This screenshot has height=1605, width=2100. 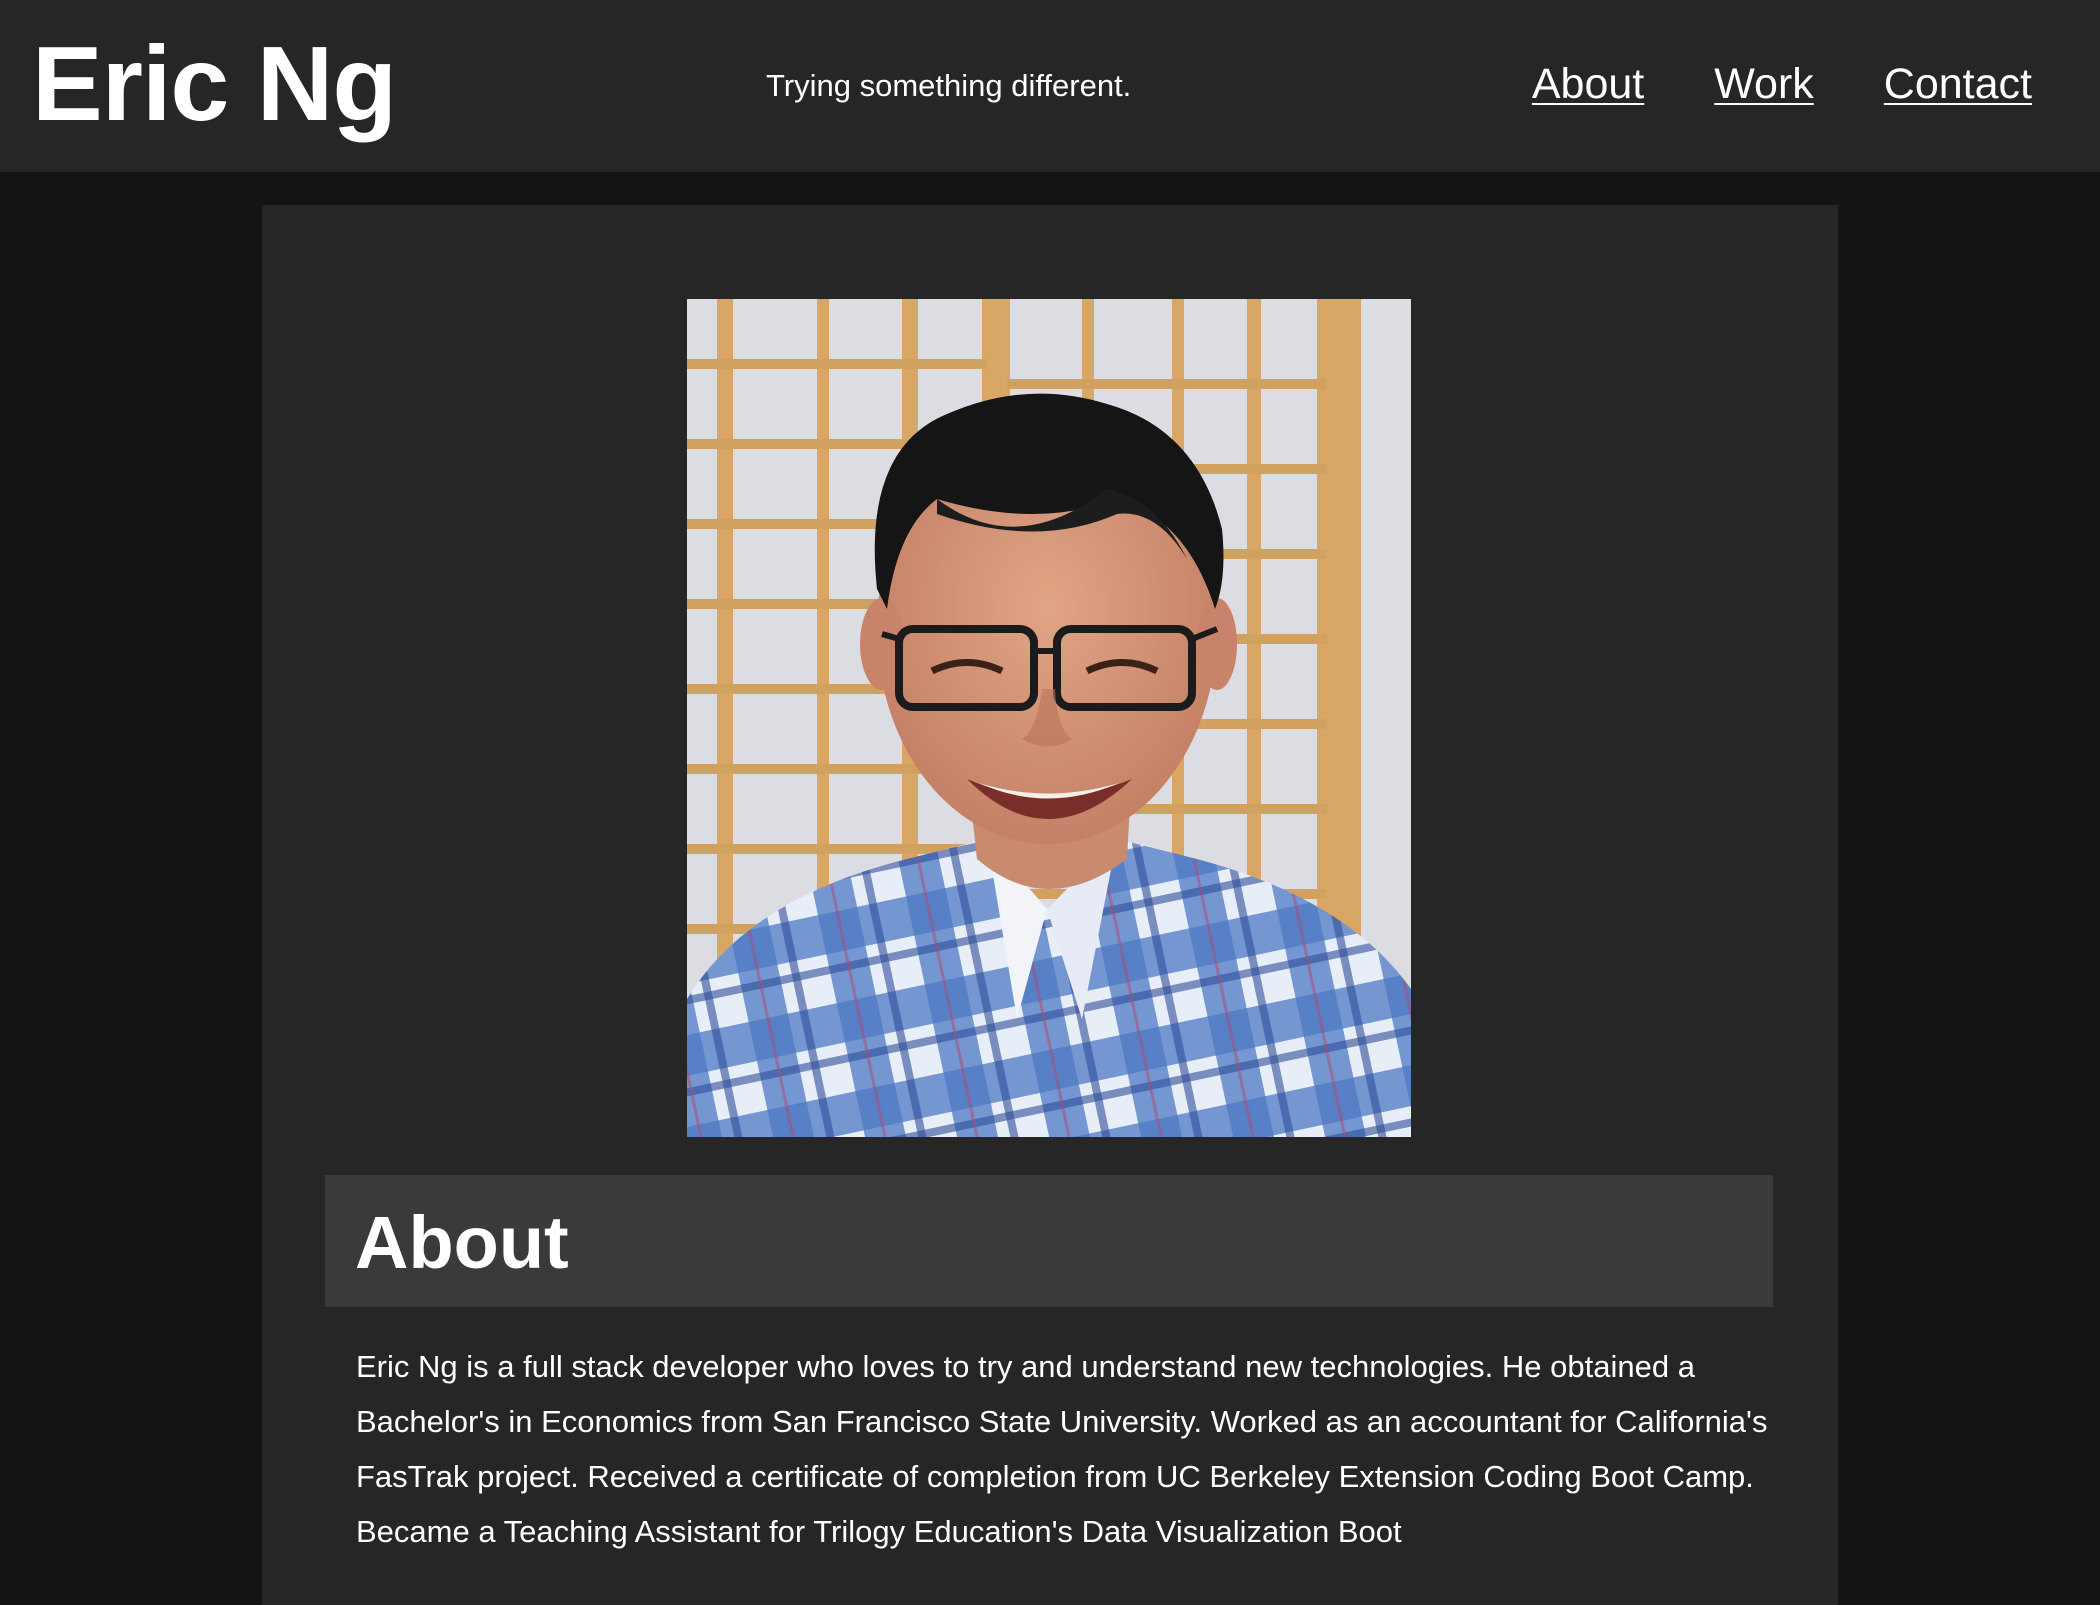 What do you see at coordinates (1958, 84) in the screenshot?
I see `nav-link-contact: Contact` at bounding box center [1958, 84].